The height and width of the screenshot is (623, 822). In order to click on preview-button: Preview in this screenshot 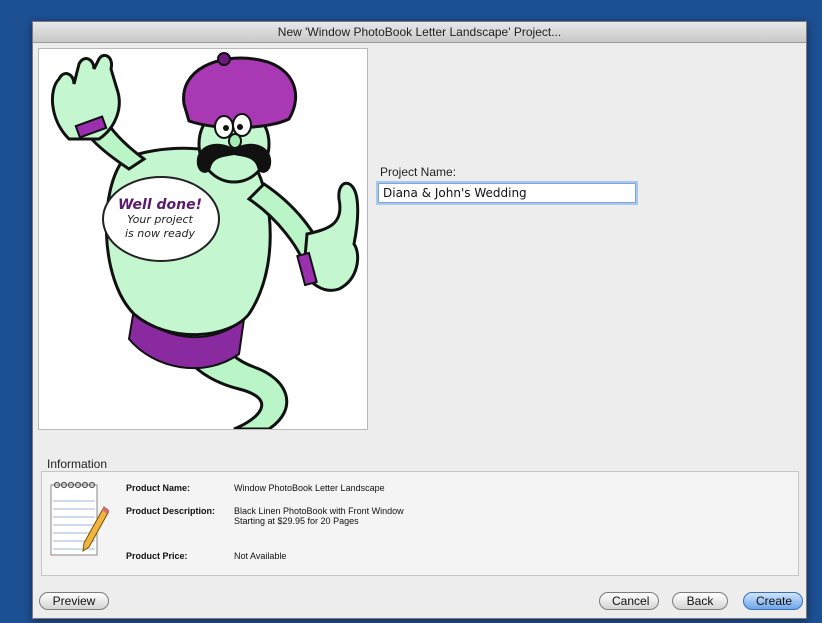, I will do `click(74, 601)`.